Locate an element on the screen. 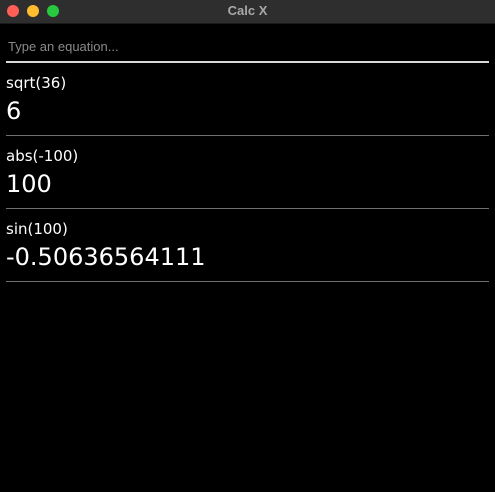 This screenshot has height=492, width=495. result-value: -0.50636564111 is located at coordinates (106, 257).